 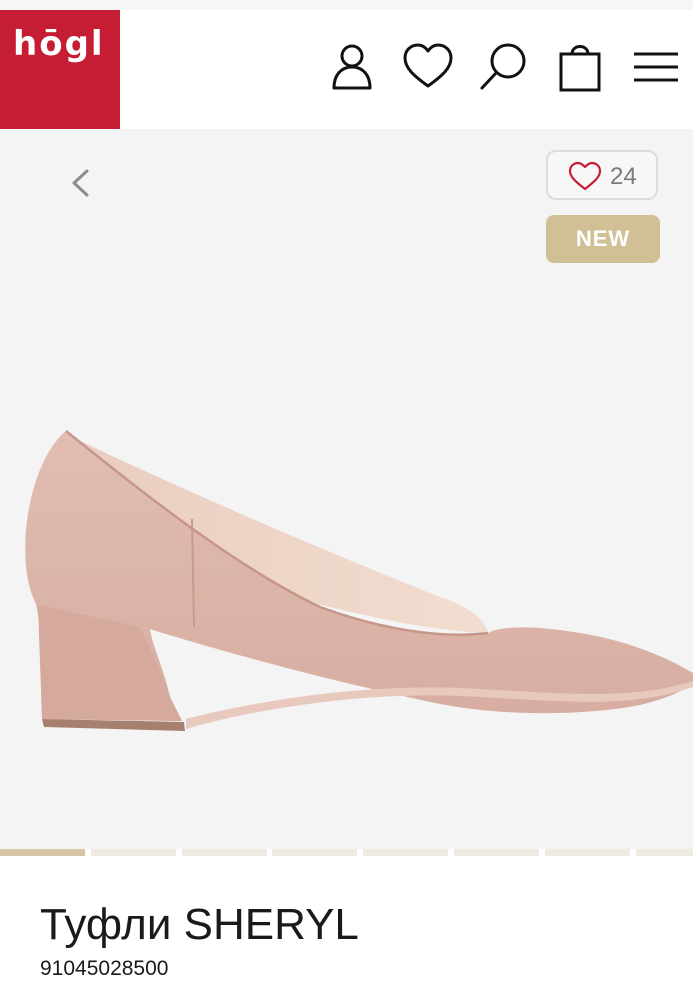 I want to click on wishlist-count-button: 24, so click(x=602, y=175).